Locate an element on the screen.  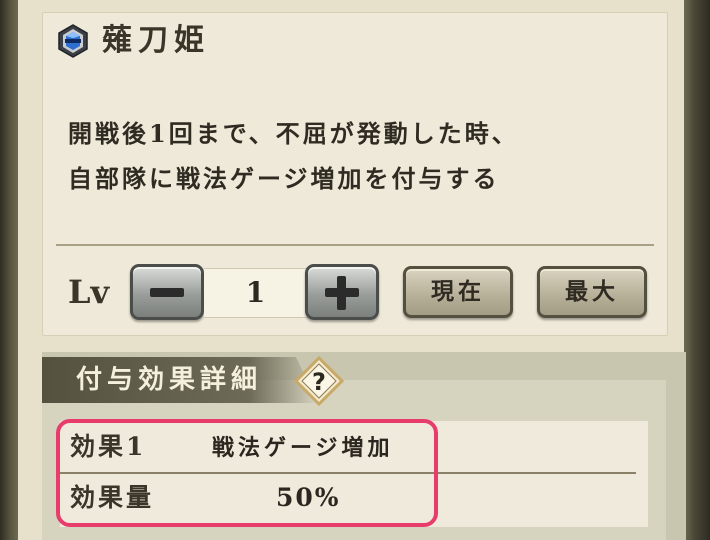
current-level-button: 現在 is located at coordinates (458, 292).